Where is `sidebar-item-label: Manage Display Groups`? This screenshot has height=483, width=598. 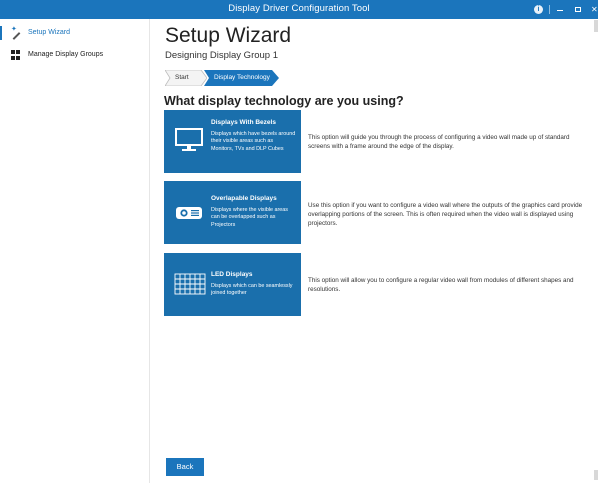 sidebar-item-label: Manage Display Groups is located at coordinates (66, 54).